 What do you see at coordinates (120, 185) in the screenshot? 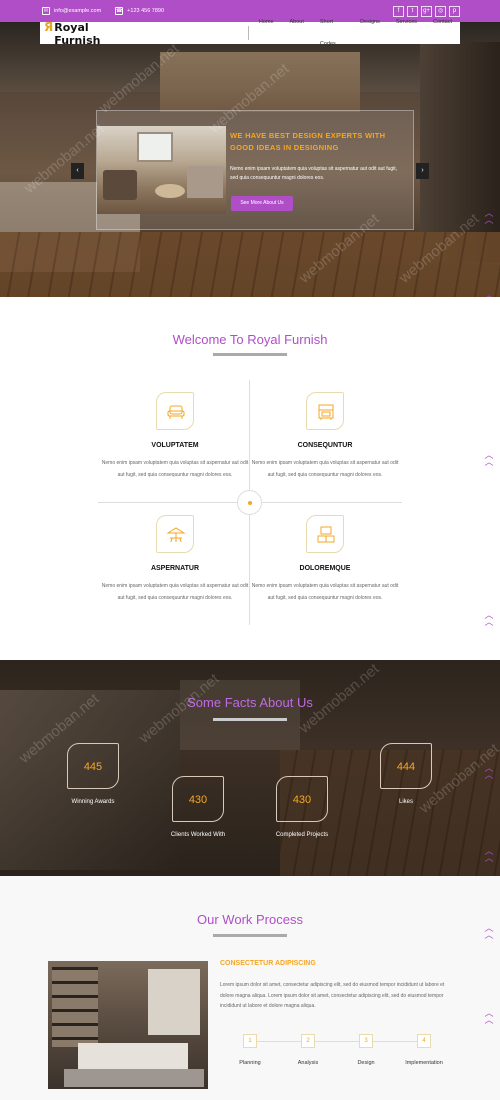
I see `img-chair` at bounding box center [120, 185].